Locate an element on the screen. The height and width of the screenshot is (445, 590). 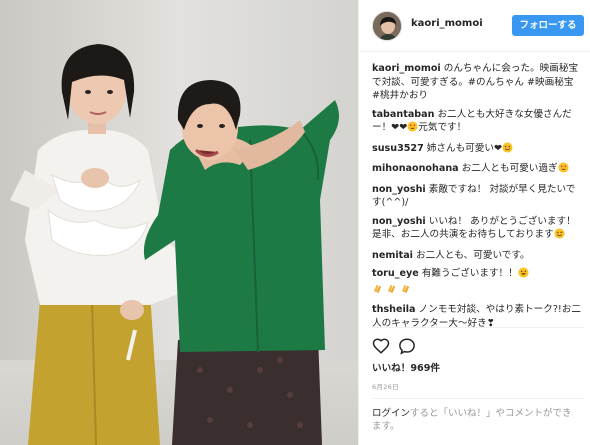
comment-icon is located at coordinates (407, 346).